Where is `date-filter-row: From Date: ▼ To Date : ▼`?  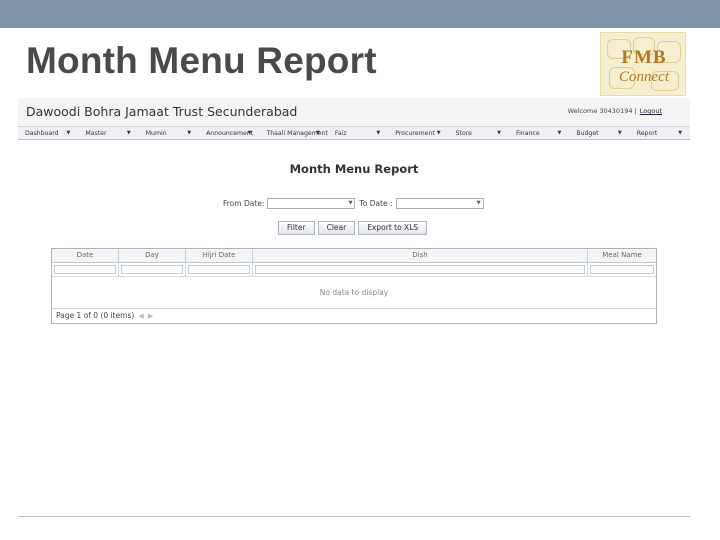
date-filter-row: From Date: ▼ To Date : ▼ is located at coordinates (355, 203).